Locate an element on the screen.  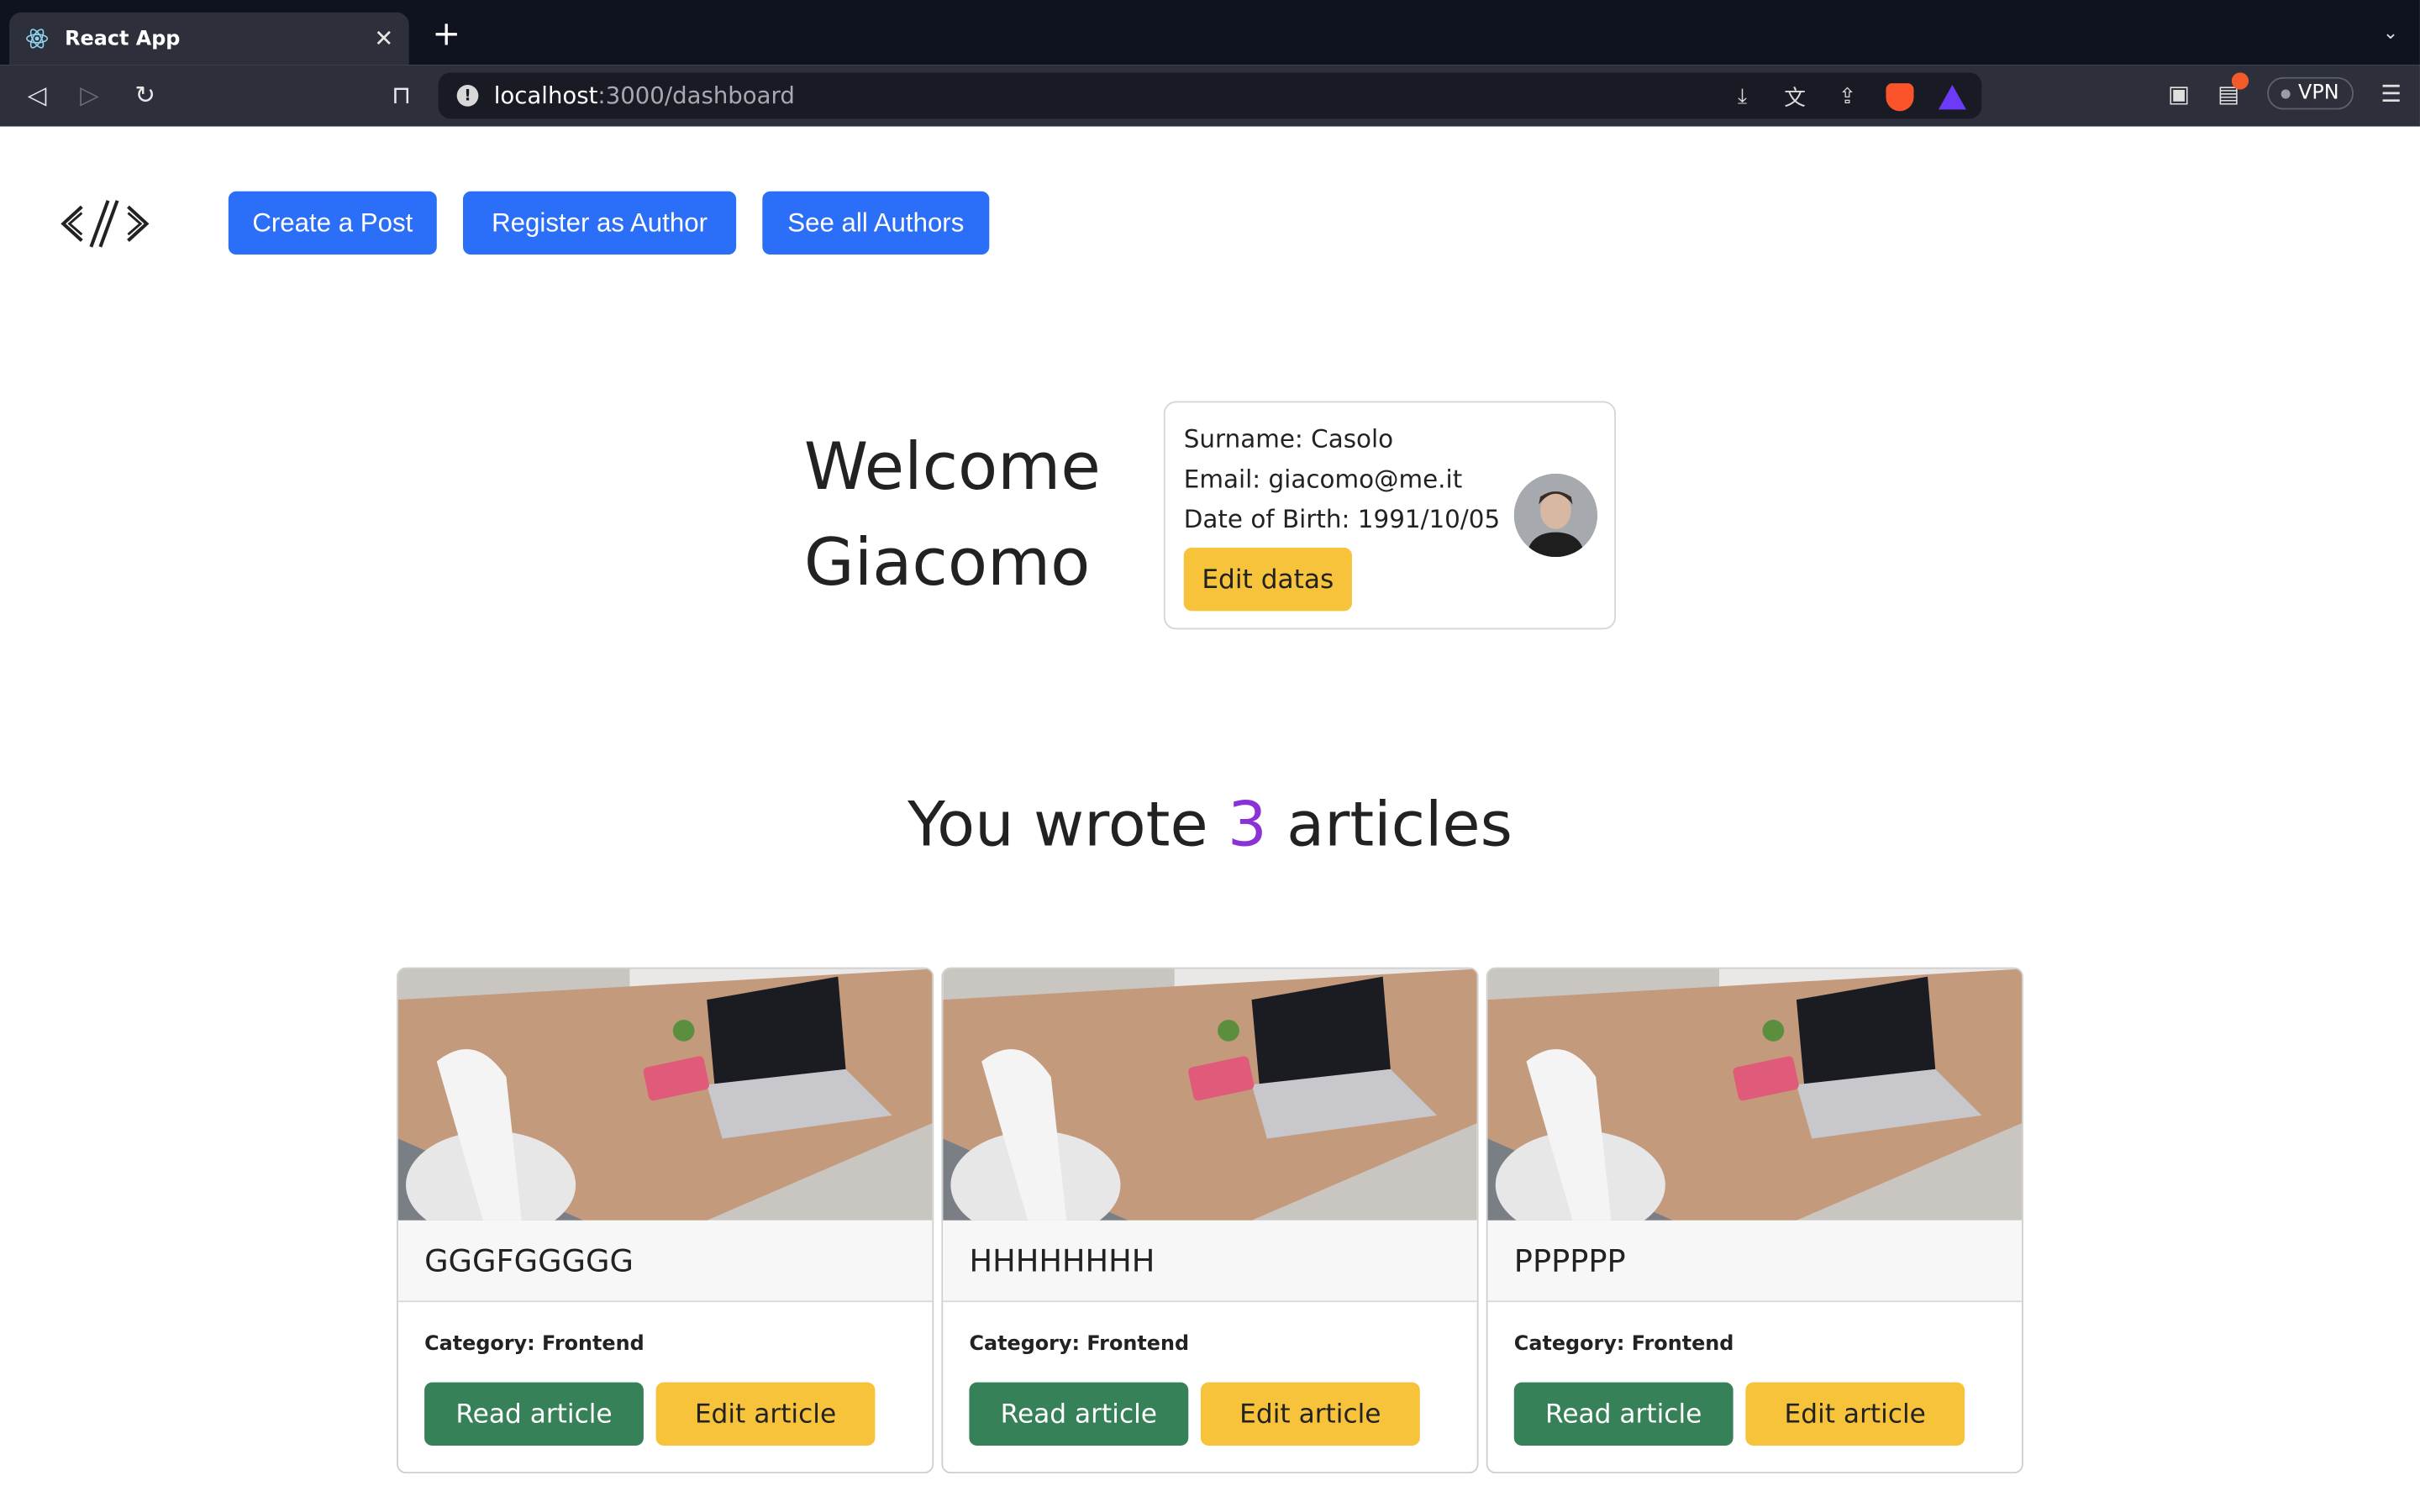
new-tab-button: + is located at coordinates (446, 35).